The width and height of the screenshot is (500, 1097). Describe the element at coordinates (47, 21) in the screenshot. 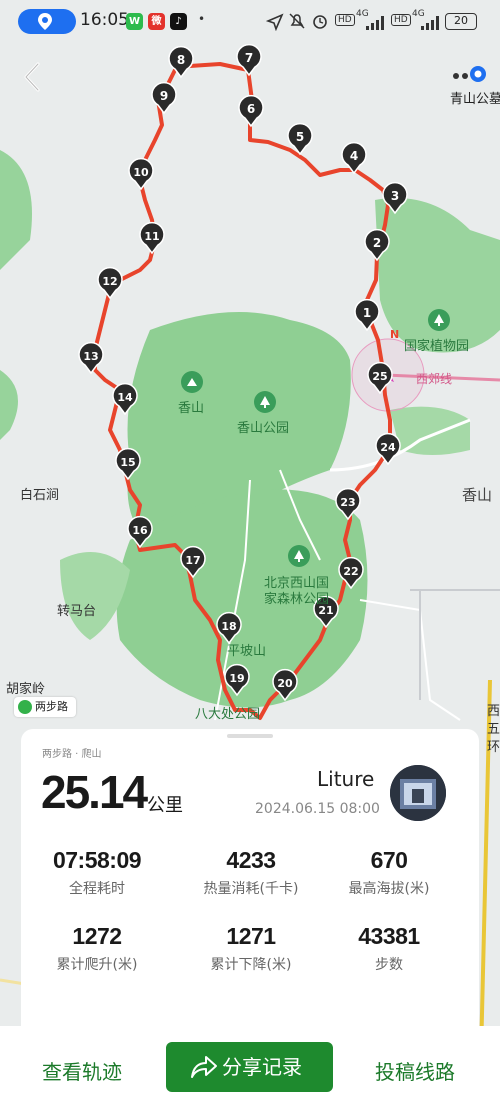

I see `location-indicator` at that location.